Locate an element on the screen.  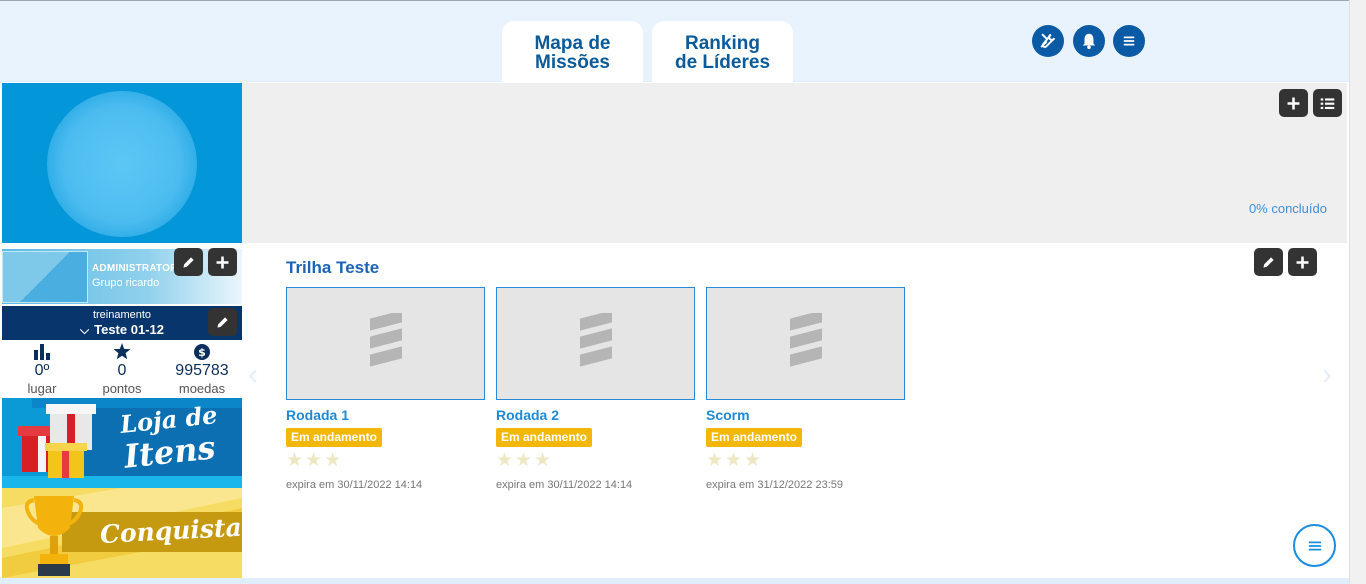
profile-group: Grupo ricardo is located at coordinates (126, 283).